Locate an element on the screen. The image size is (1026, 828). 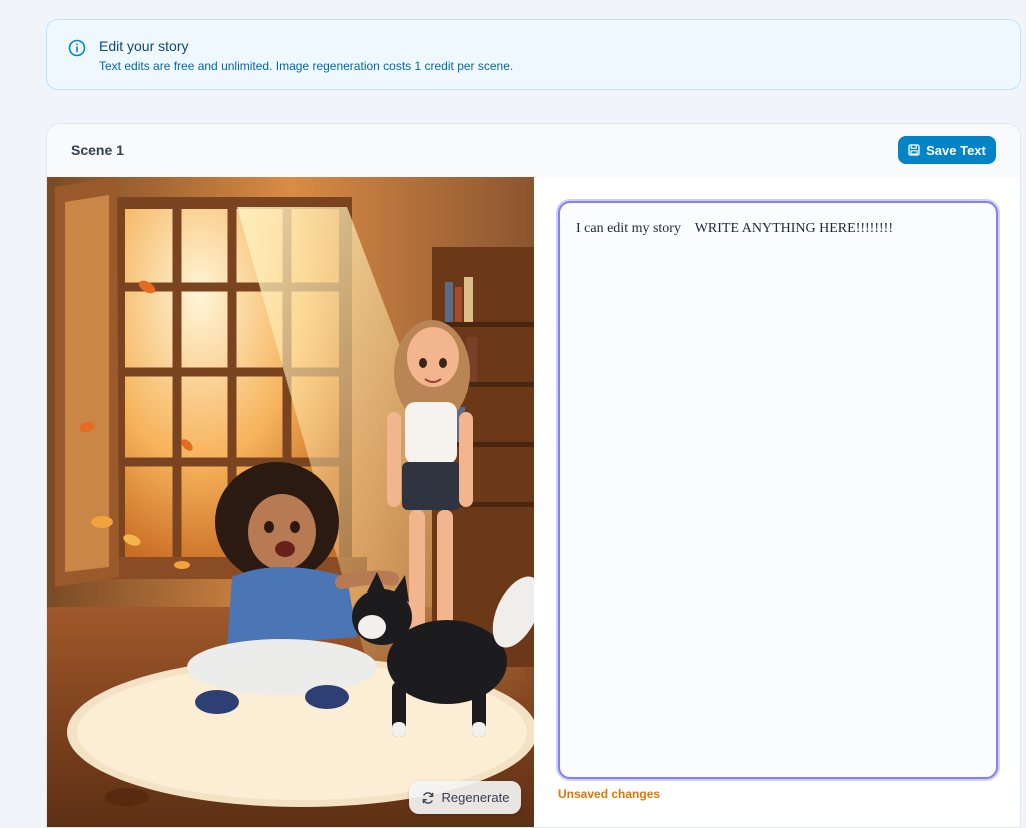
save-icon is located at coordinates (914, 150).